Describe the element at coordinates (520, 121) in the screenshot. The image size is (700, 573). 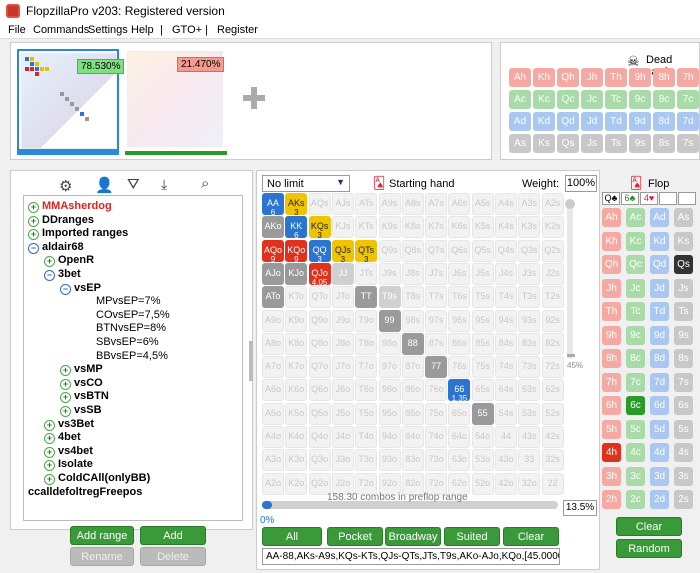
I see `dead-card: Ad` at that location.